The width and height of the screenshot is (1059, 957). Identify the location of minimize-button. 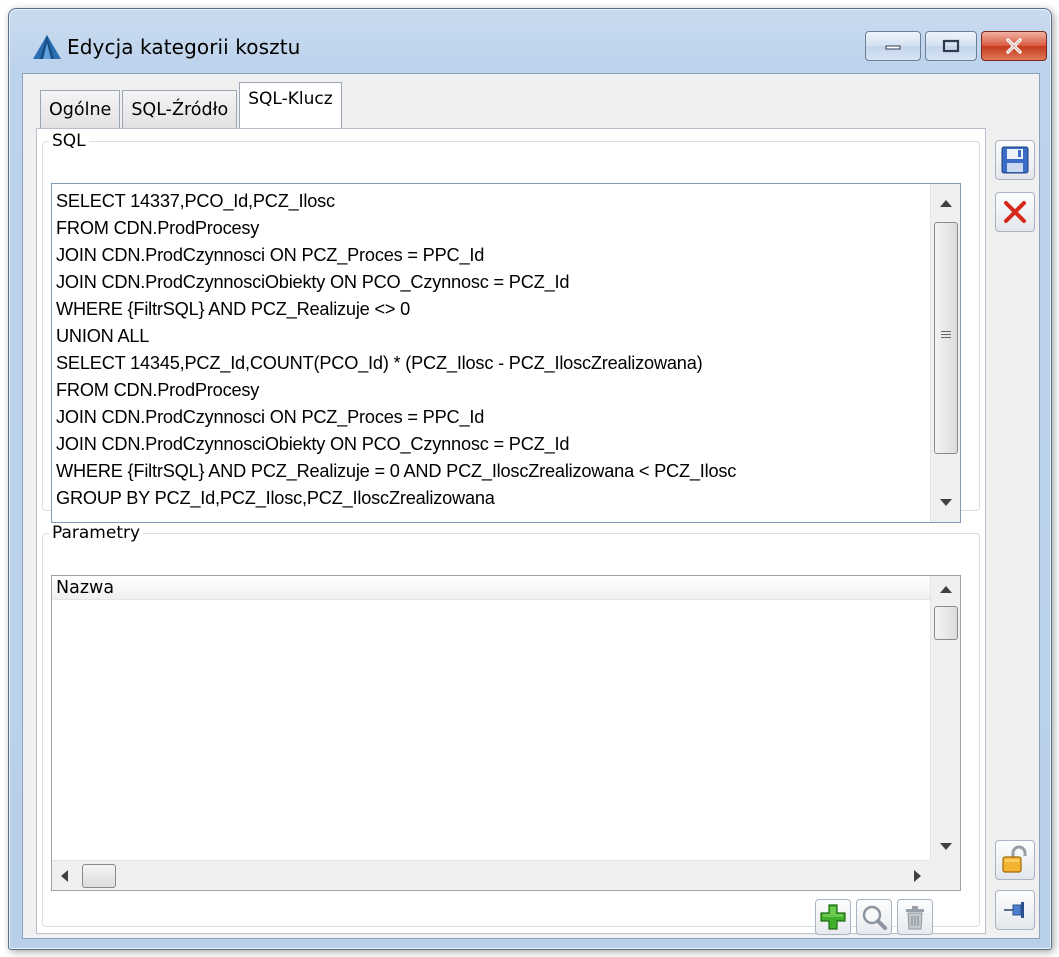
(893, 46).